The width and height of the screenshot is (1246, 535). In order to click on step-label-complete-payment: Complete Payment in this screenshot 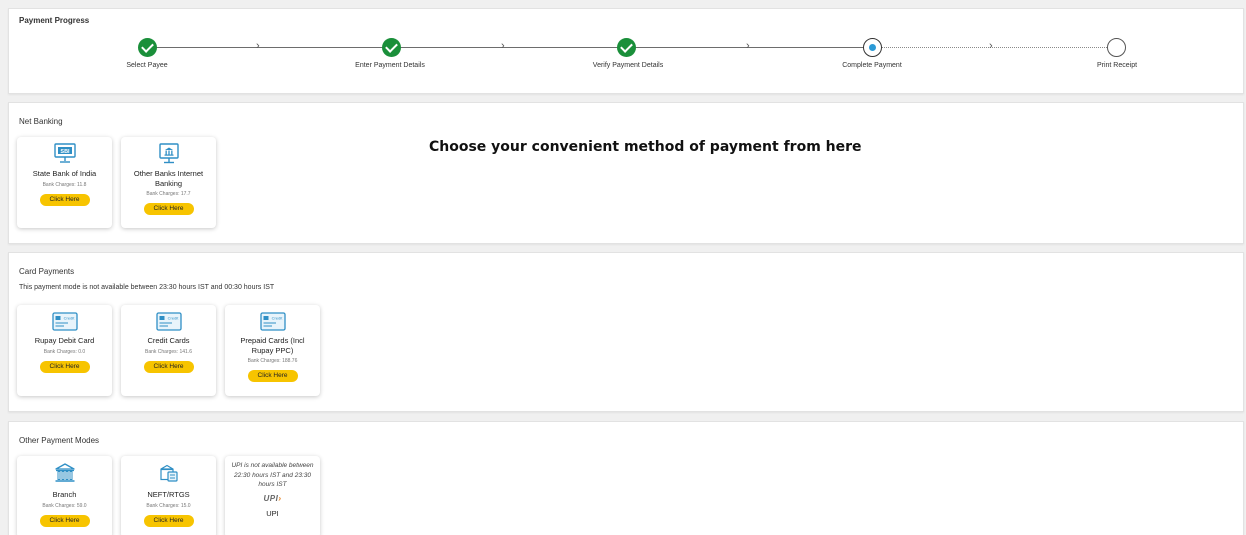, I will do `click(872, 65)`.